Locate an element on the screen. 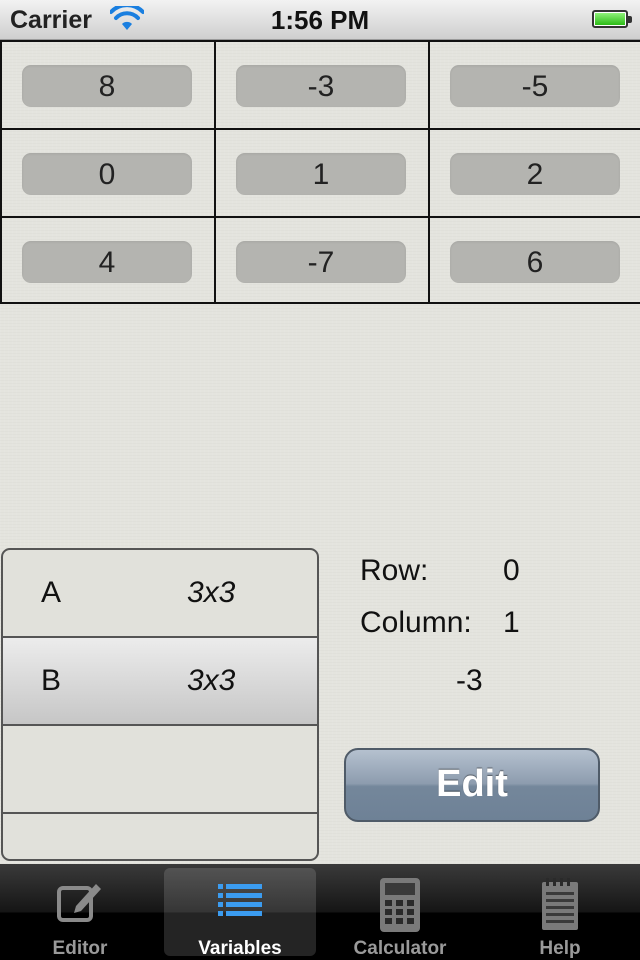 The image size is (640, 960). matrix-cell-value: 1 is located at coordinates (321, 174).